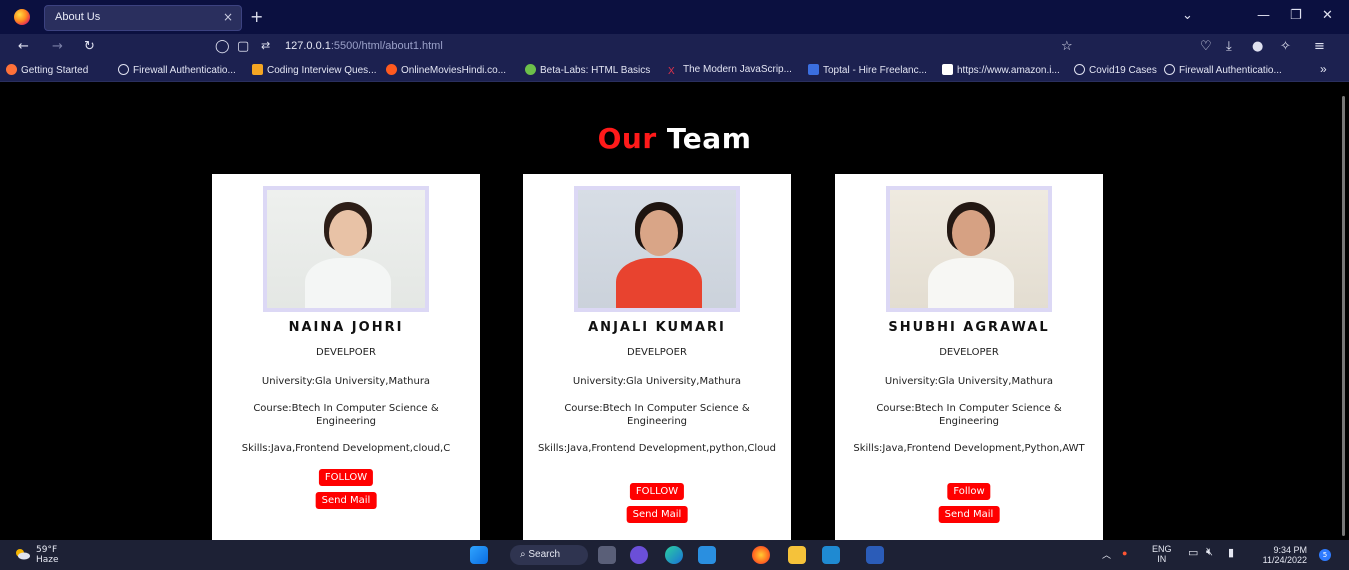 The image size is (1349, 570). Describe the element at coordinates (256, 16) in the screenshot. I see `new-tab-button: +` at that location.